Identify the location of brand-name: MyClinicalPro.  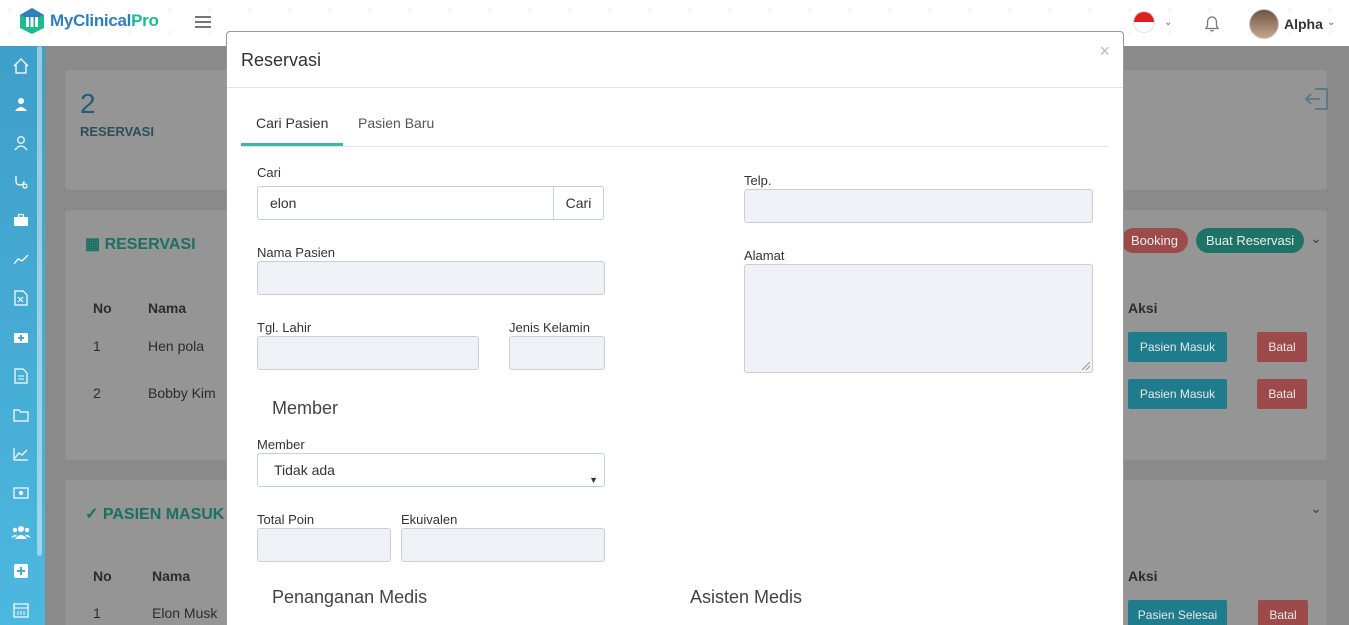
(104, 21).